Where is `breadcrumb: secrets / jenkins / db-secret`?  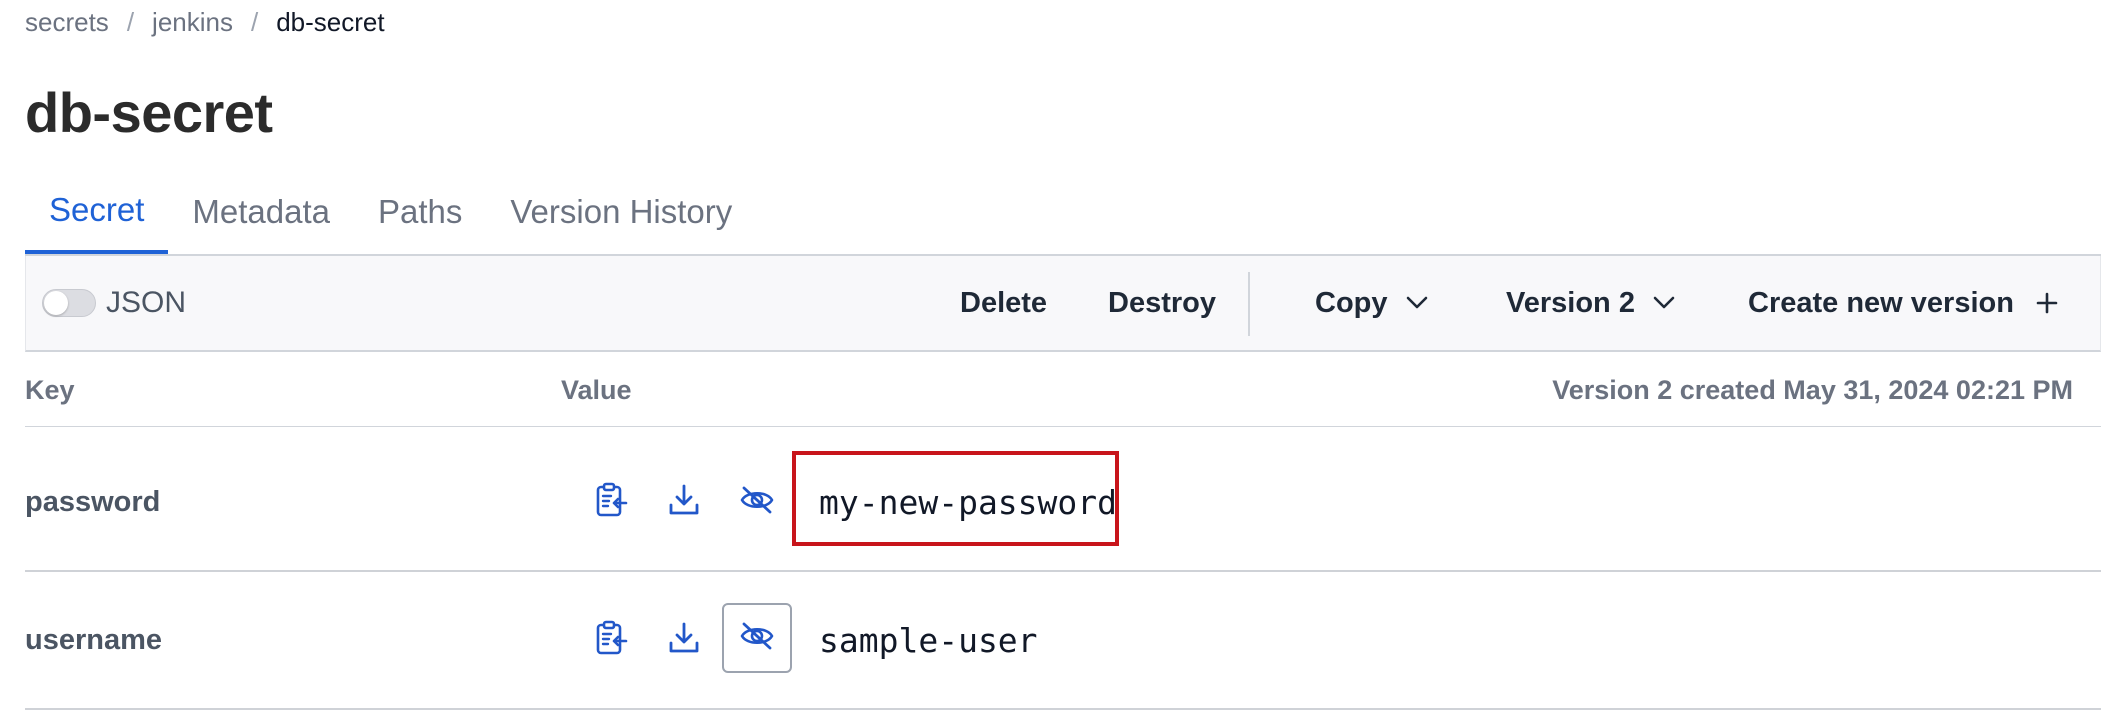
breadcrumb: secrets / jenkins / db-secret is located at coordinates (205, 22).